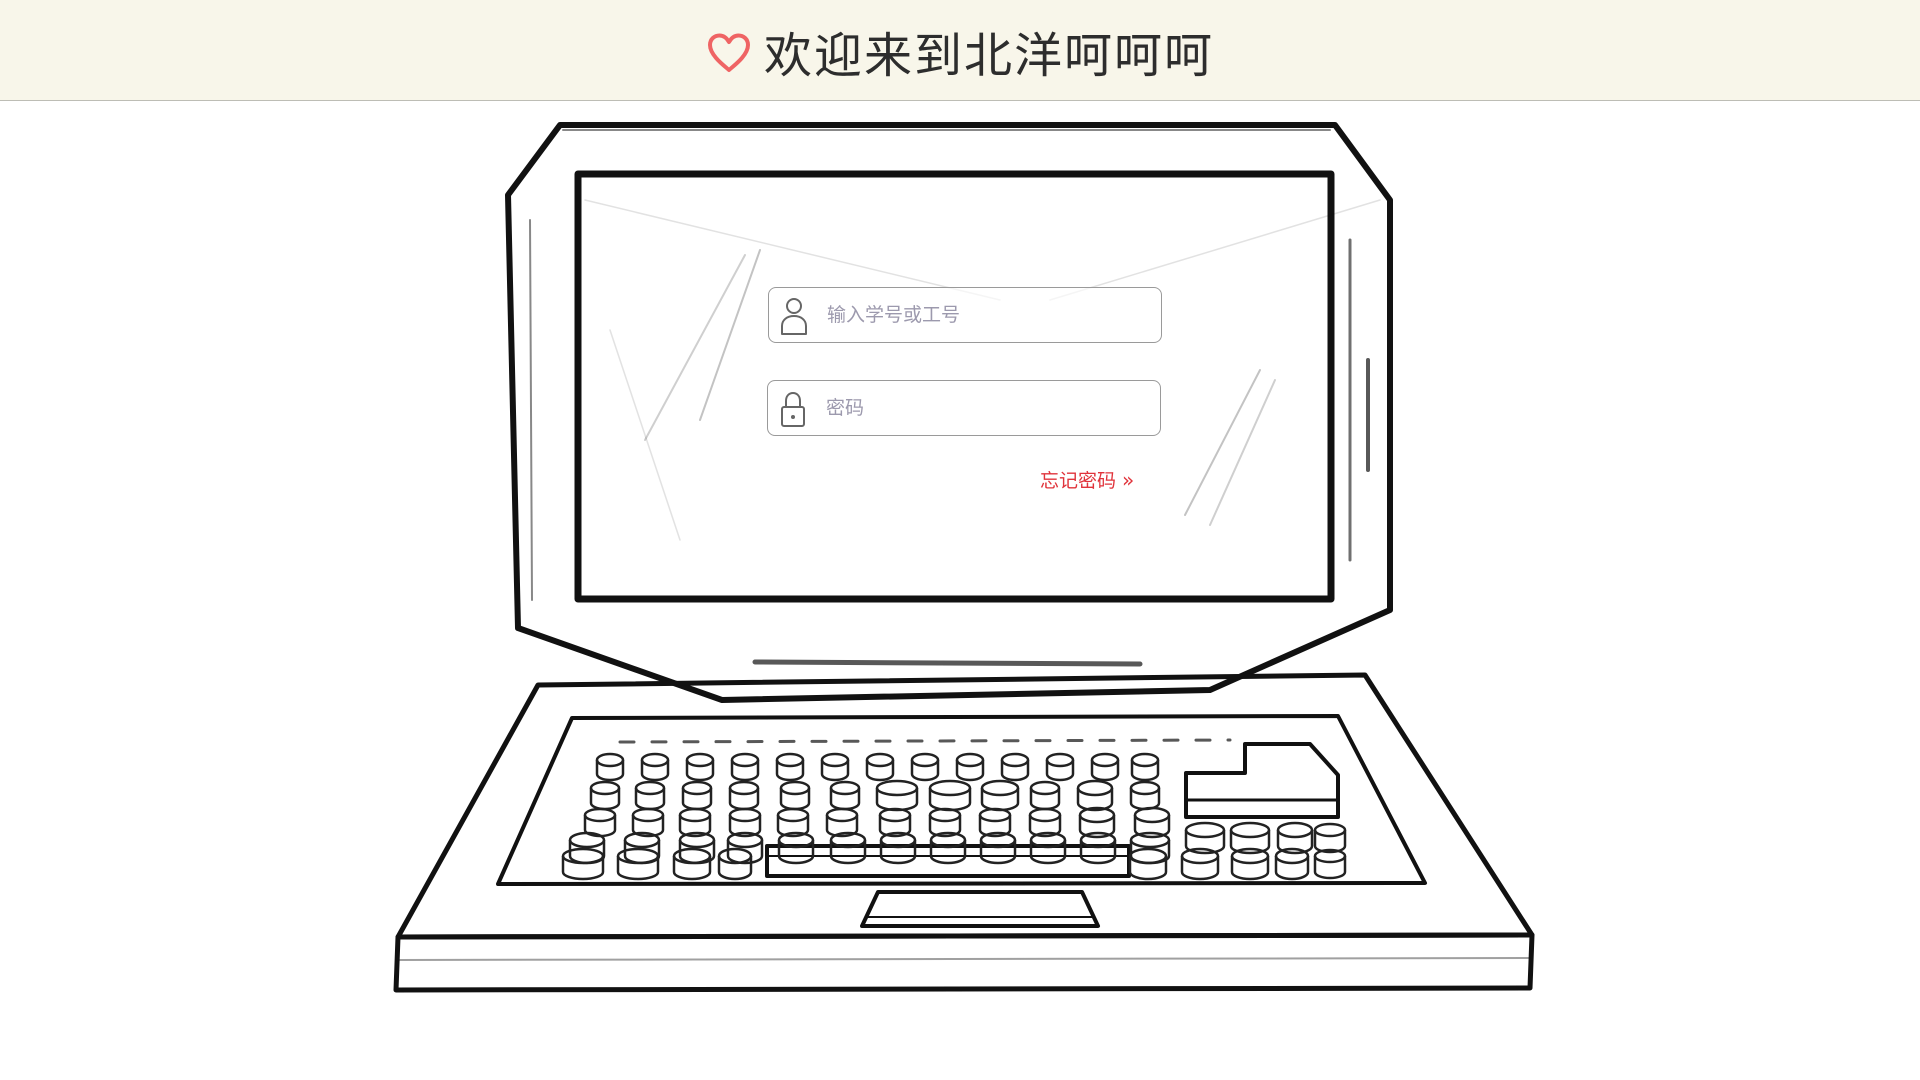 This screenshot has height=1080, width=1920. Describe the element at coordinates (793, 409) in the screenshot. I see `lock-icon` at that location.